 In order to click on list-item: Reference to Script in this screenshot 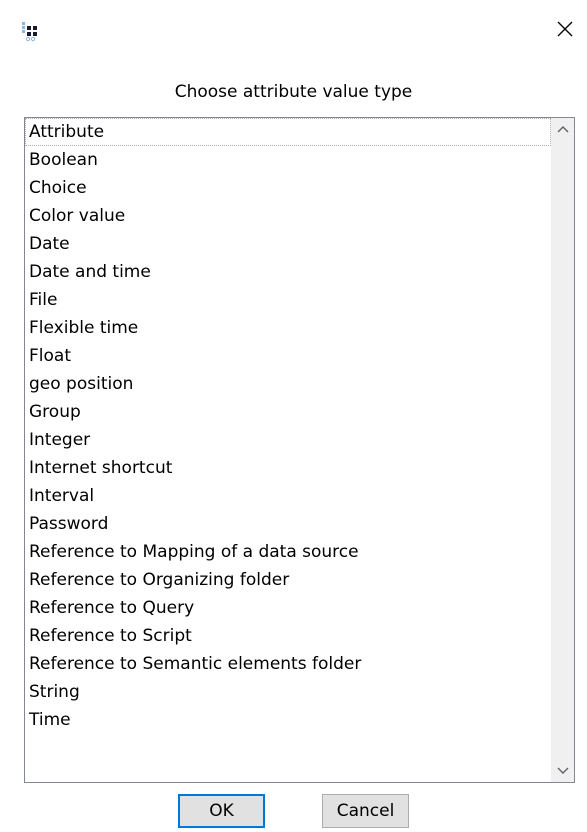, I will do `click(288, 636)`.